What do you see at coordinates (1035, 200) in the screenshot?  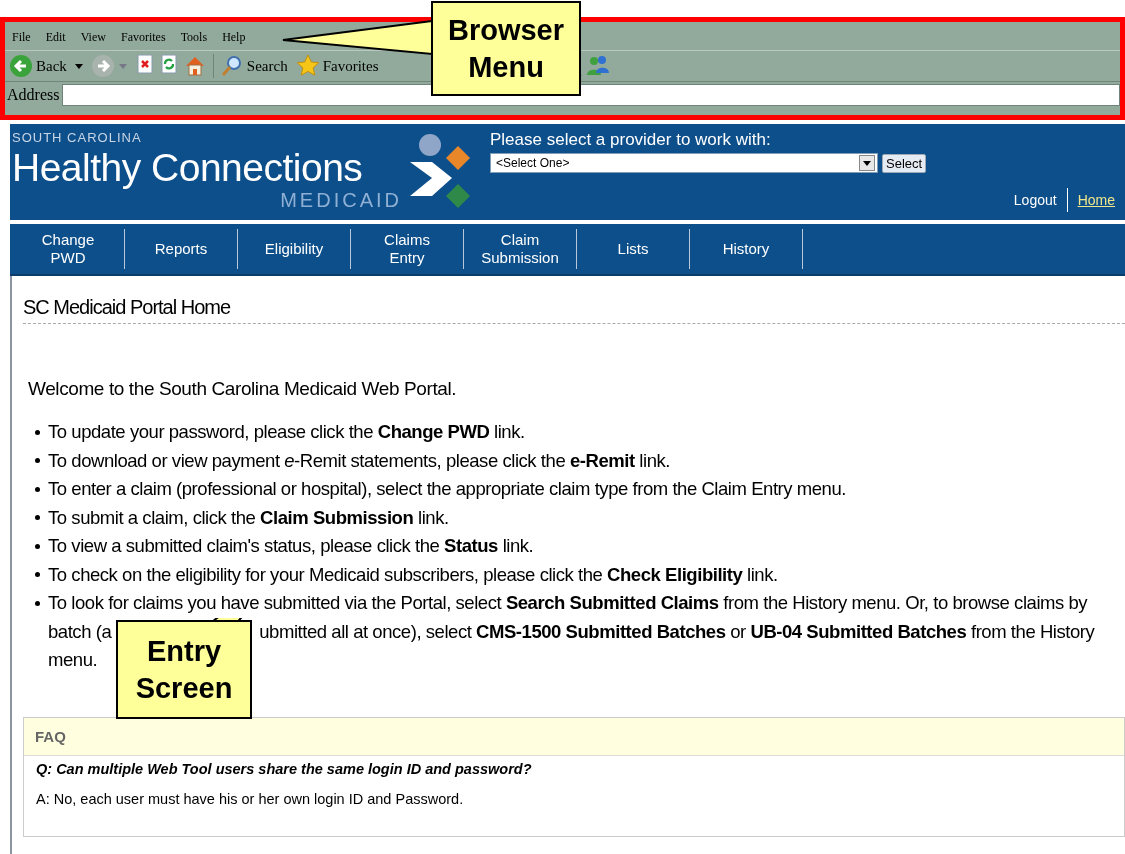 I see `logout-link: Logout` at bounding box center [1035, 200].